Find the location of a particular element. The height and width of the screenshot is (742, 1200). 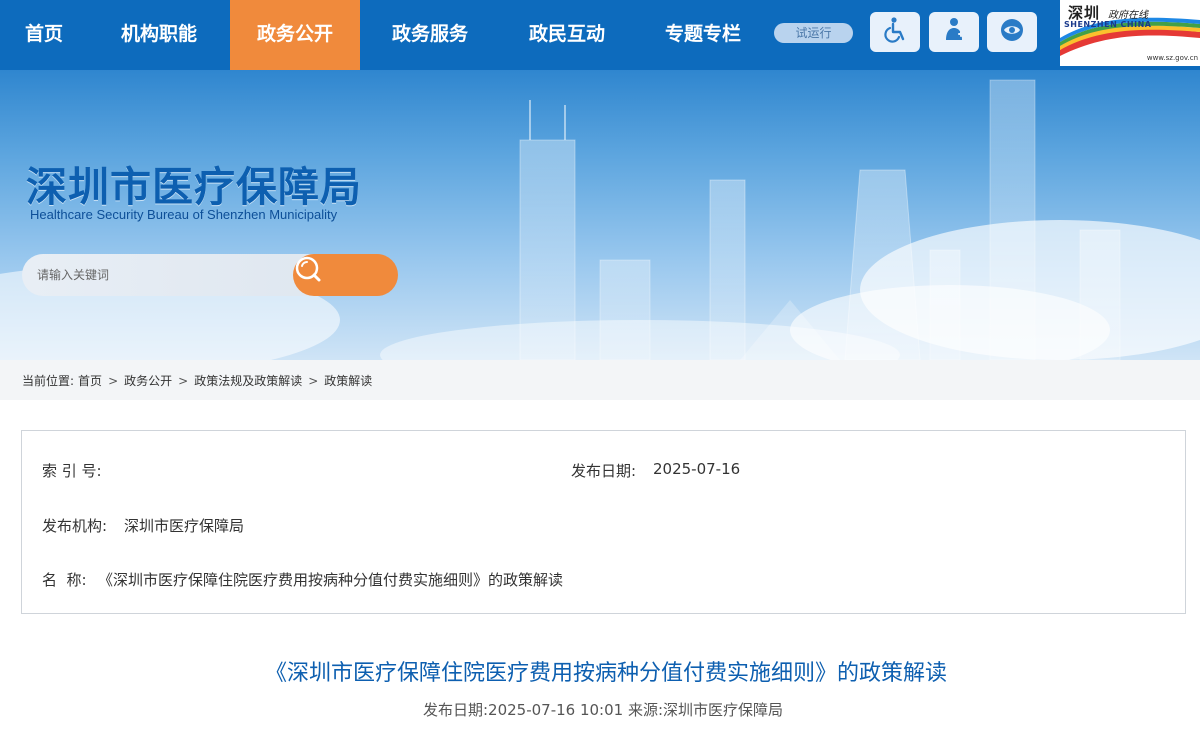

publisher-value: 深圳市医疗保障局 is located at coordinates (184, 526).